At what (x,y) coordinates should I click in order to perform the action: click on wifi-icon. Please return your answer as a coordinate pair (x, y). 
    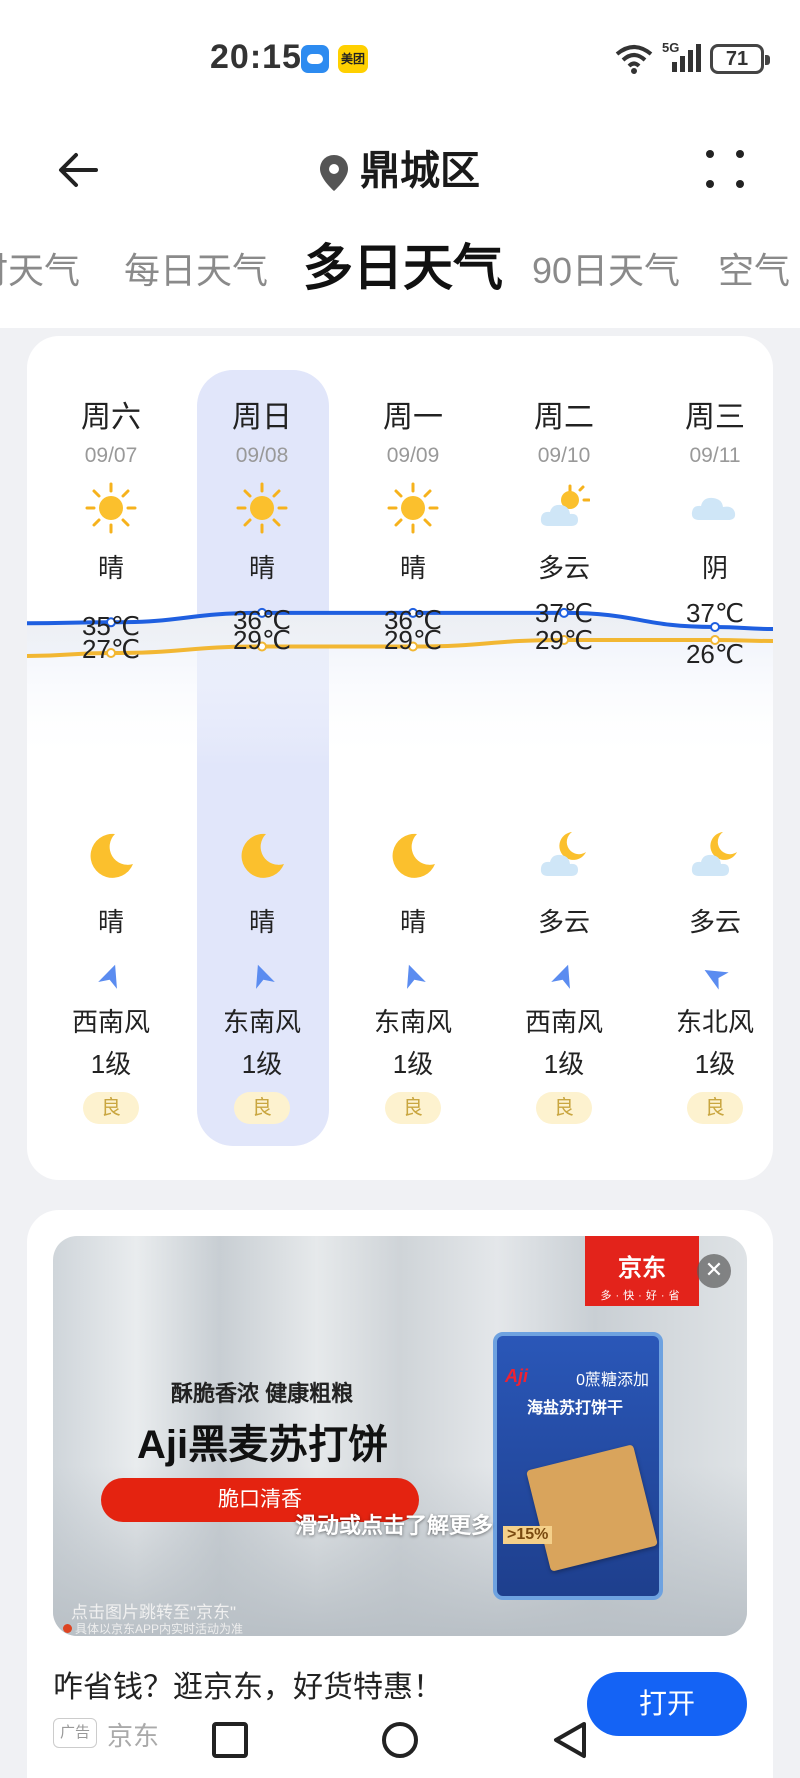
    Looking at the image, I should click on (634, 59).